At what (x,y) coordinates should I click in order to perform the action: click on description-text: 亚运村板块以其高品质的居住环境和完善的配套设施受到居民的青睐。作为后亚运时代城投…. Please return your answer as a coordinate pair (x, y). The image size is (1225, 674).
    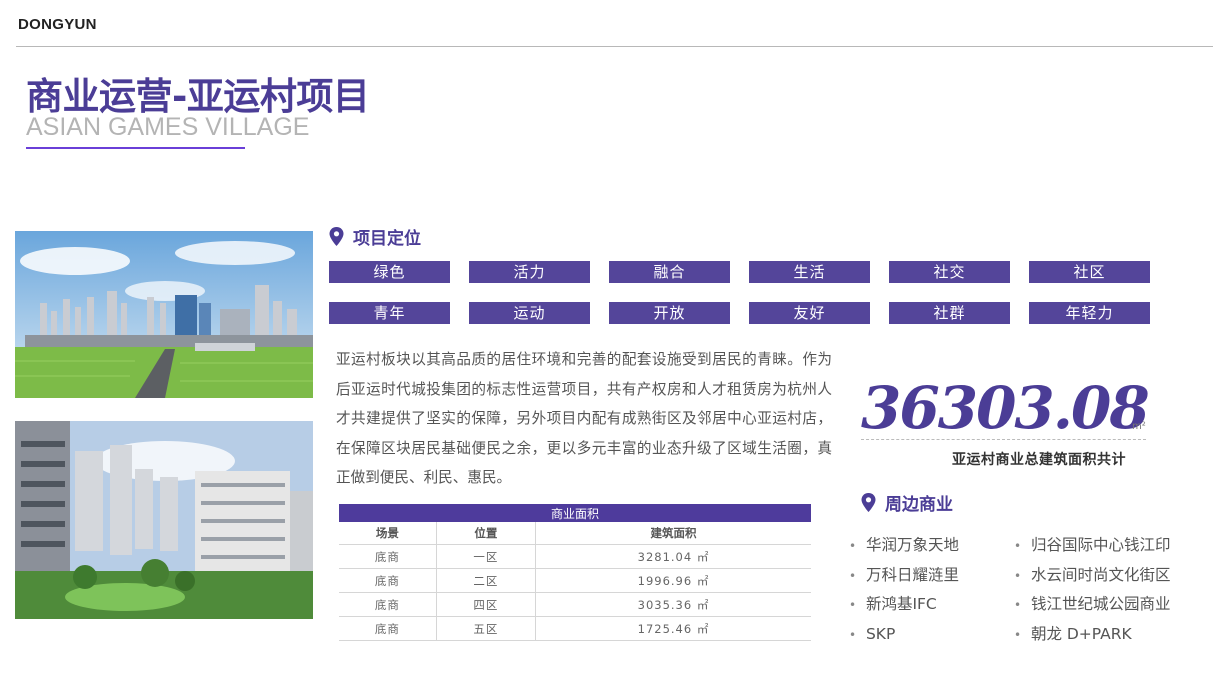
    Looking at the image, I should click on (584, 418).